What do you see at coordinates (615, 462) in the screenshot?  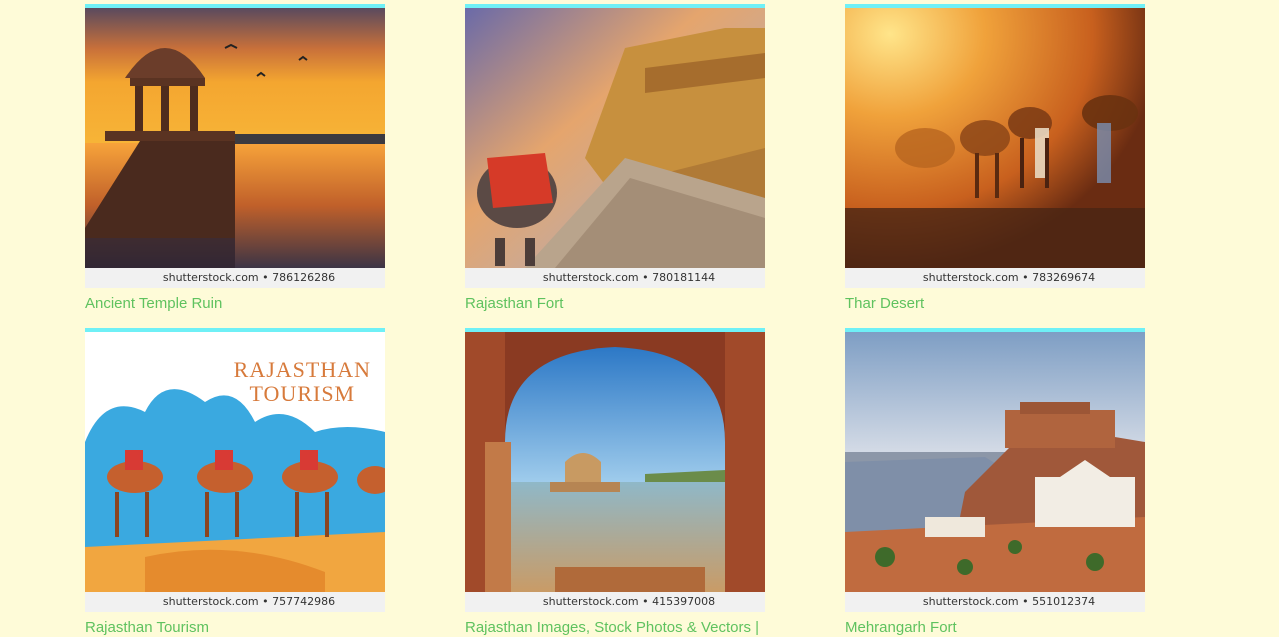 I see `arch-lake-view-image` at bounding box center [615, 462].